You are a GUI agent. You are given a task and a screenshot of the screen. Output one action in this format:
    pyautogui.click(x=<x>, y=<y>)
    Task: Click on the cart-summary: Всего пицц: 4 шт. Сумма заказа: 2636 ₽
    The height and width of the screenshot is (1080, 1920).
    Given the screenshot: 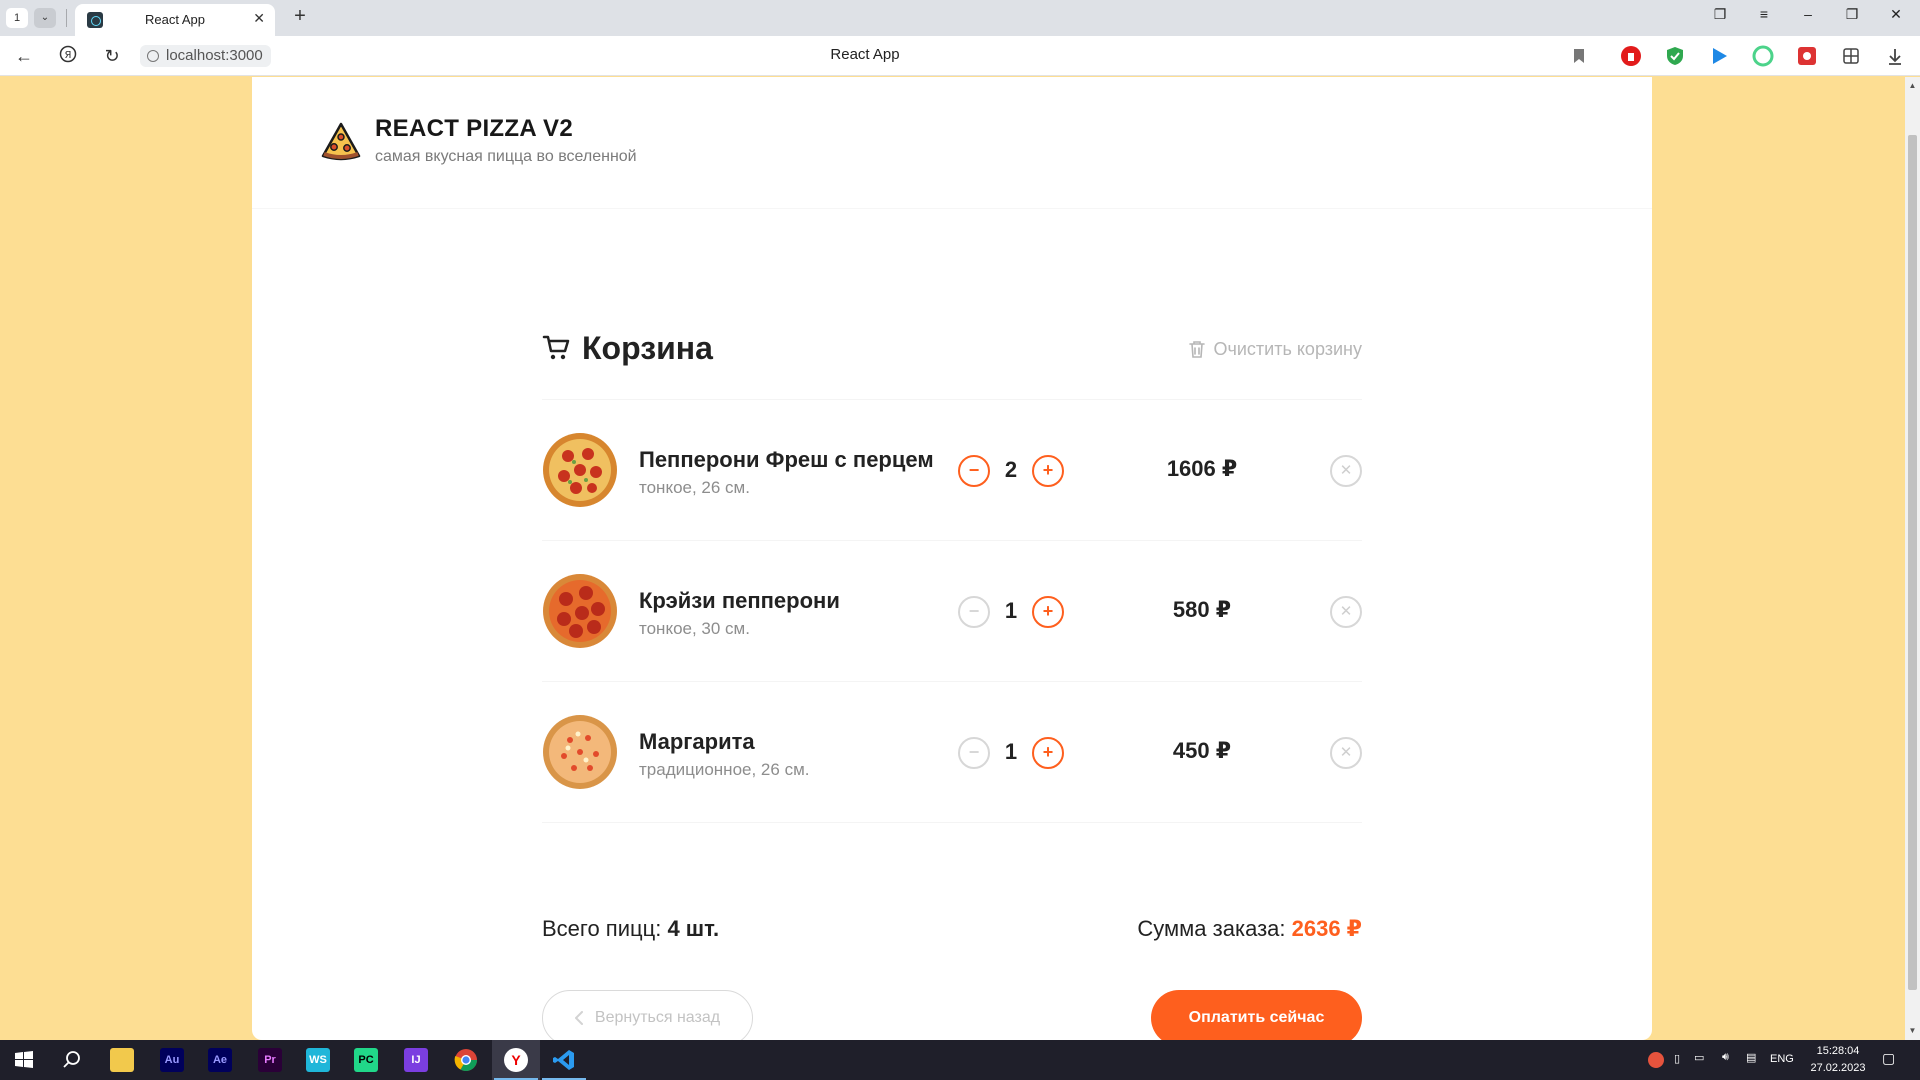 What is the action you would take?
    pyautogui.click(x=952, y=931)
    